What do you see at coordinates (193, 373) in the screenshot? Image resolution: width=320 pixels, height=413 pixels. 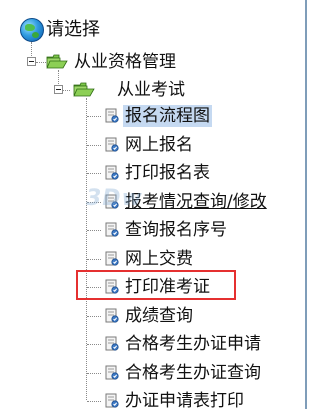 I see `tree-leaf-label: 合格考生办证查询` at bounding box center [193, 373].